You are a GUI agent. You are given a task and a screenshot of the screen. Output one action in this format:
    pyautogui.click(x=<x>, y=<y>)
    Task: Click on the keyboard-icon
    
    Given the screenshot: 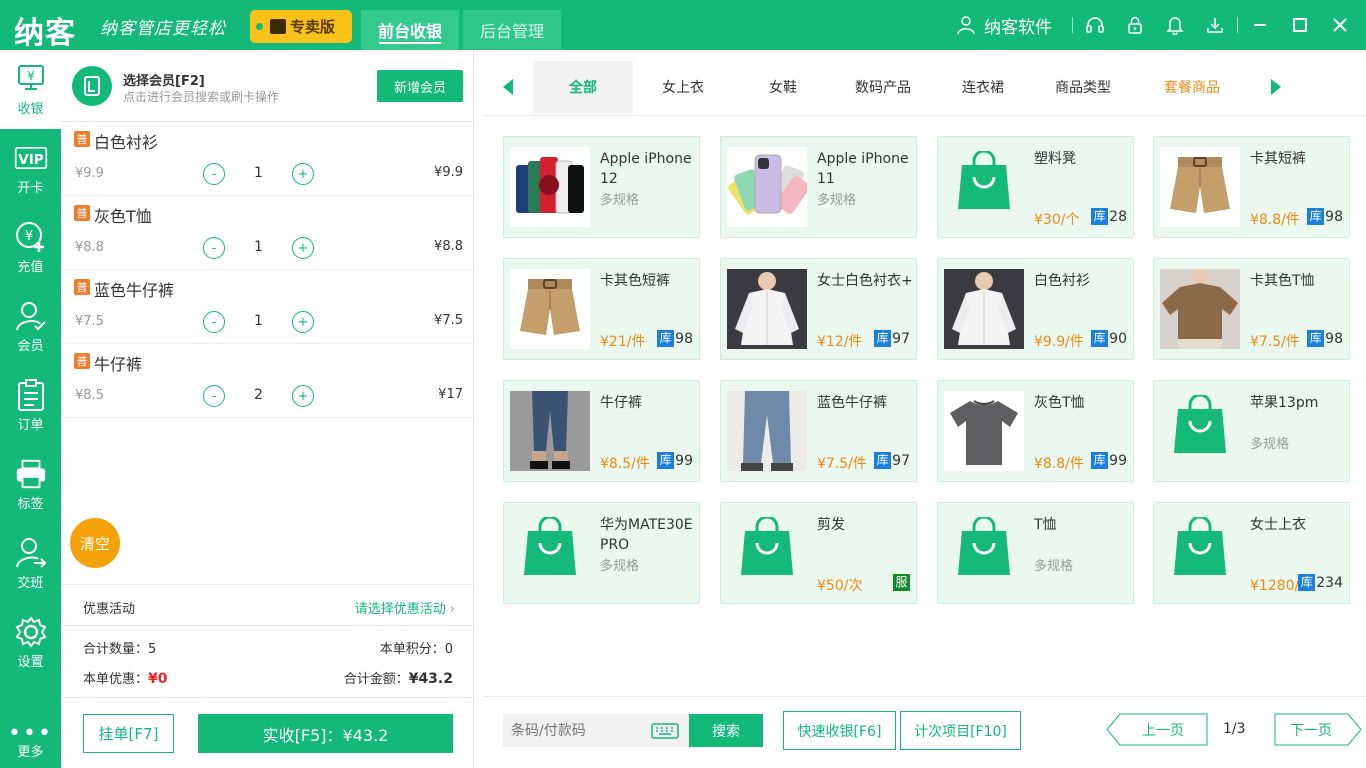 What is the action you would take?
    pyautogui.click(x=665, y=731)
    